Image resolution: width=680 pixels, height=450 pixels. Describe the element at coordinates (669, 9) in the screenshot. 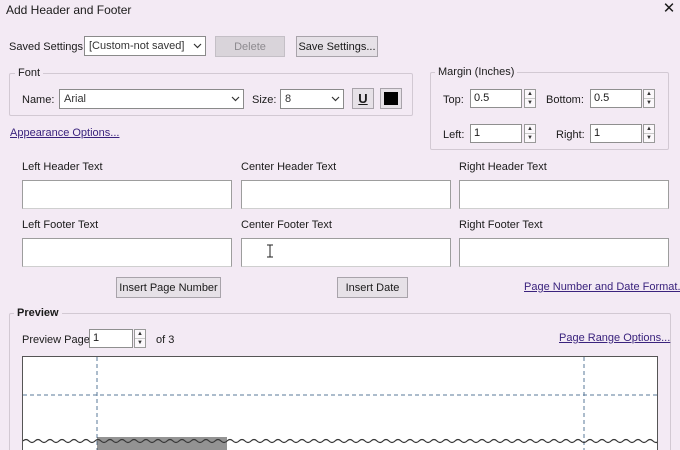

I see `close-icon: ✕` at that location.